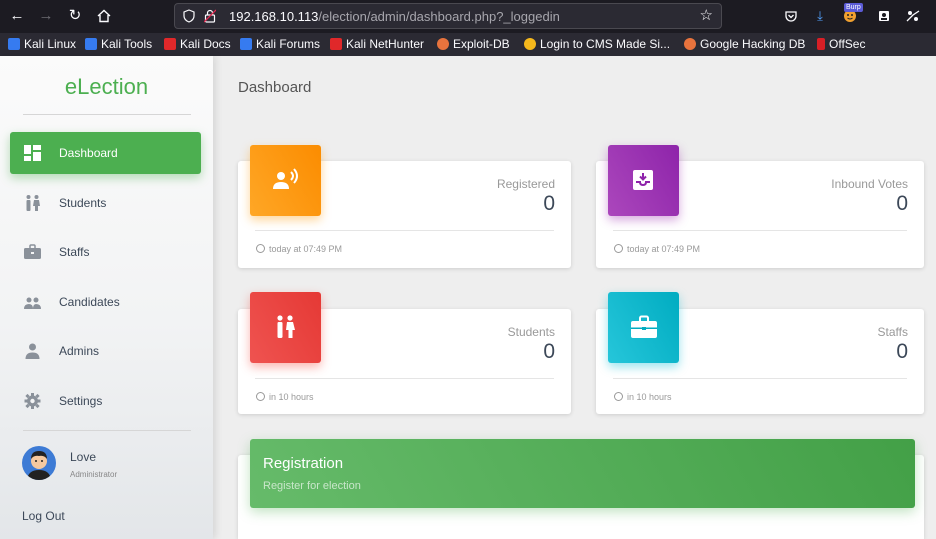 This screenshot has width=936, height=539. Describe the element at coordinates (83, 203) in the screenshot. I see `sidebar-item-label: Students` at that location.